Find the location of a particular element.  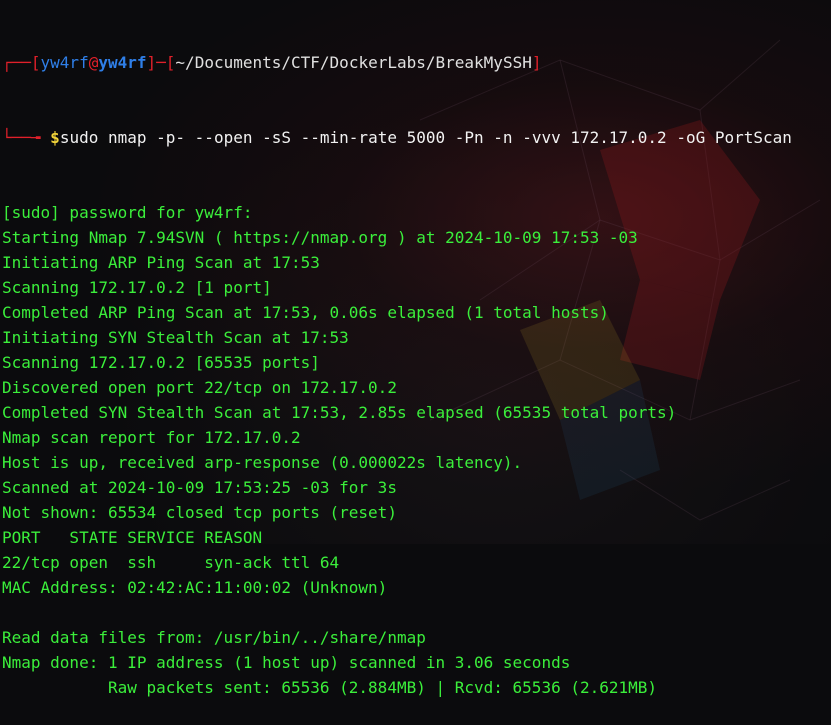

prompt-host: yw4rf is located at coordinates (122, 62).